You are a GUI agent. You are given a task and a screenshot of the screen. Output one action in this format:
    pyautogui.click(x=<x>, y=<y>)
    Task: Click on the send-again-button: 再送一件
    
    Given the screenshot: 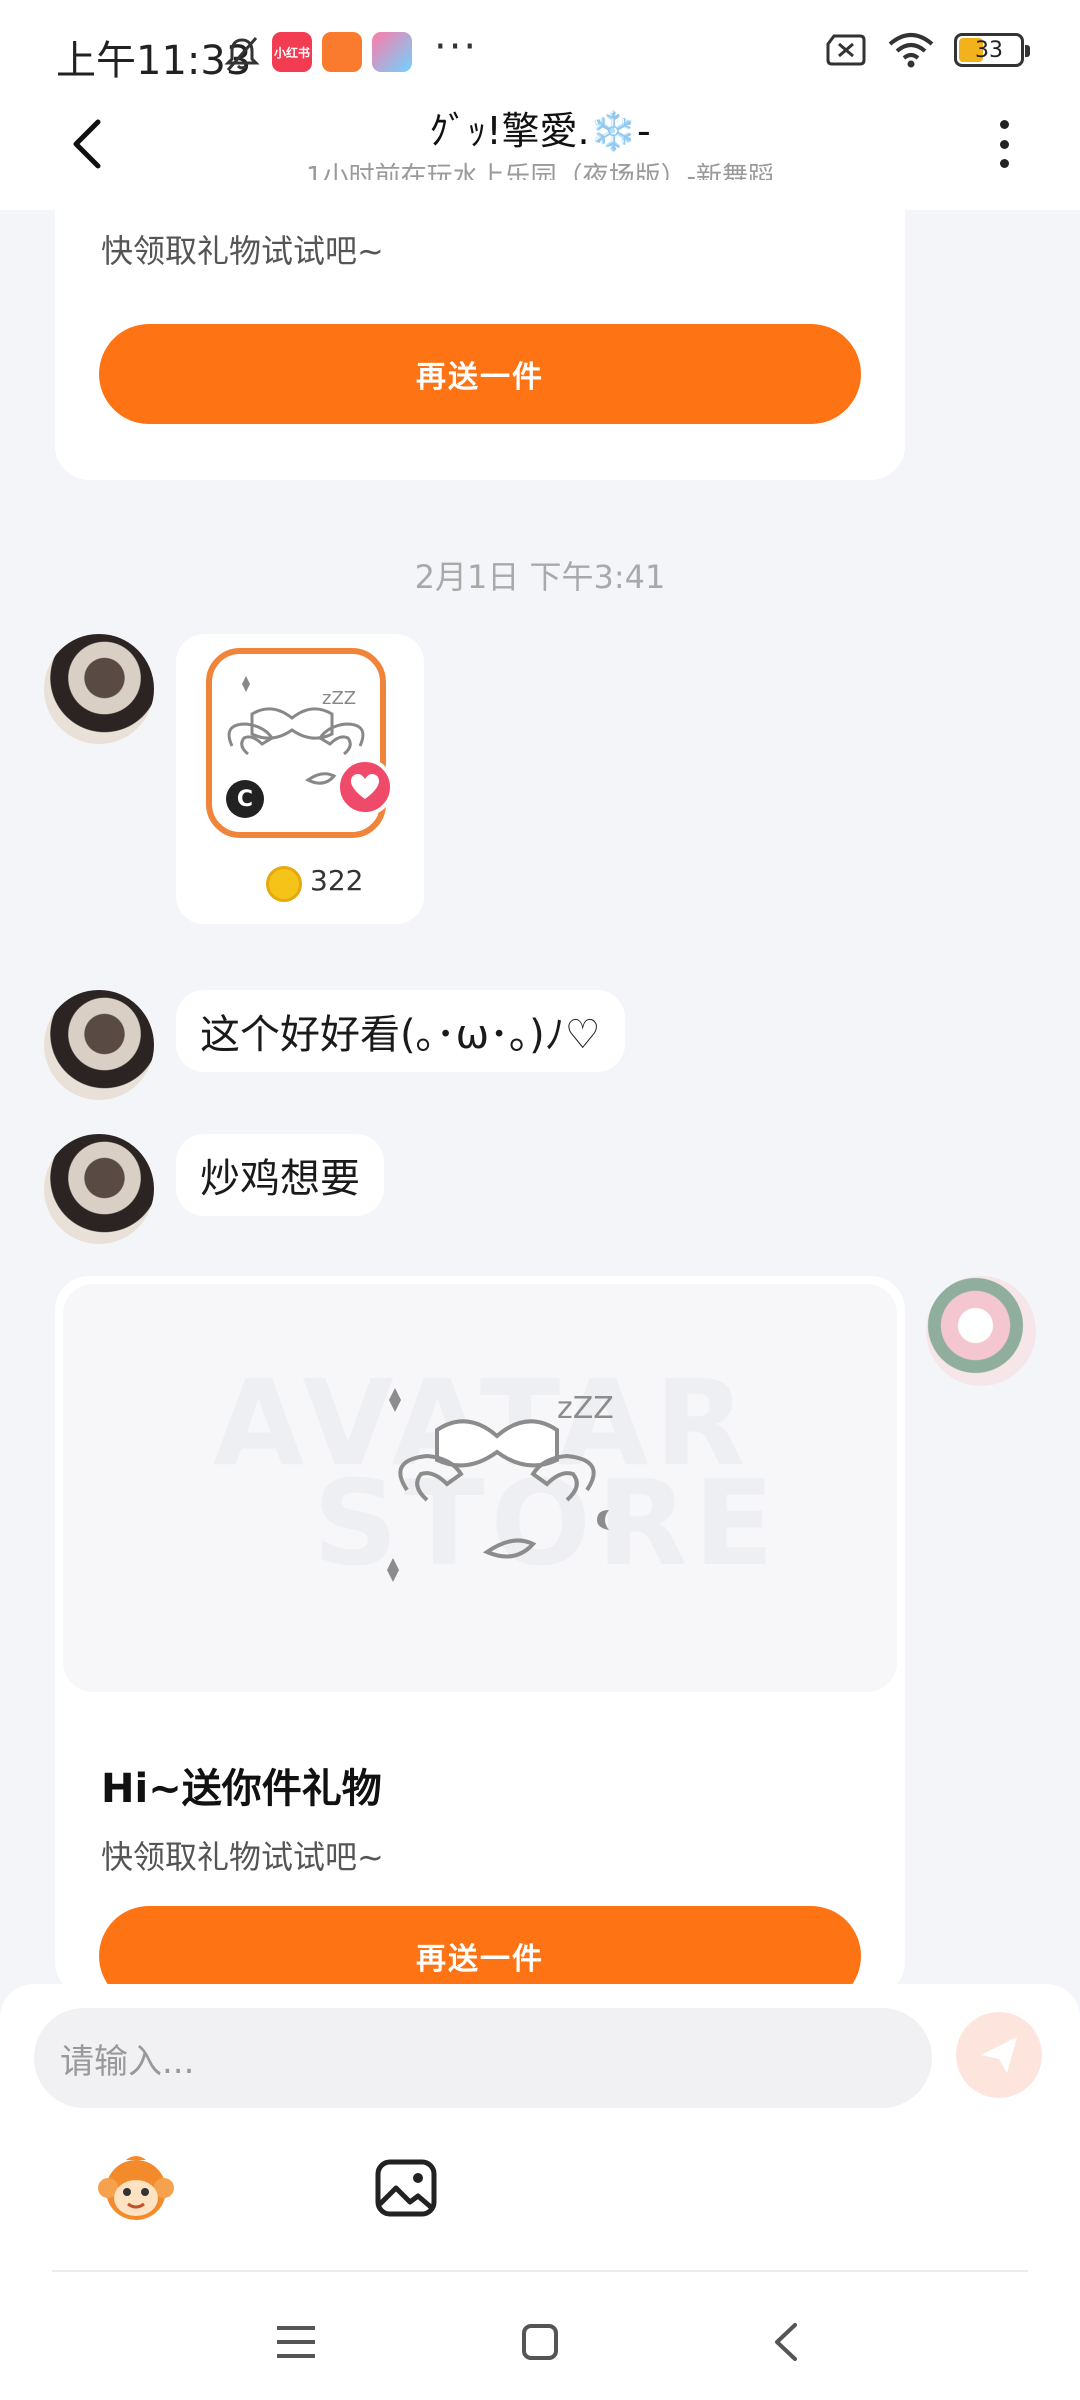 What is the action you would take?
    pyautogui.click(x=480, y=374)
    